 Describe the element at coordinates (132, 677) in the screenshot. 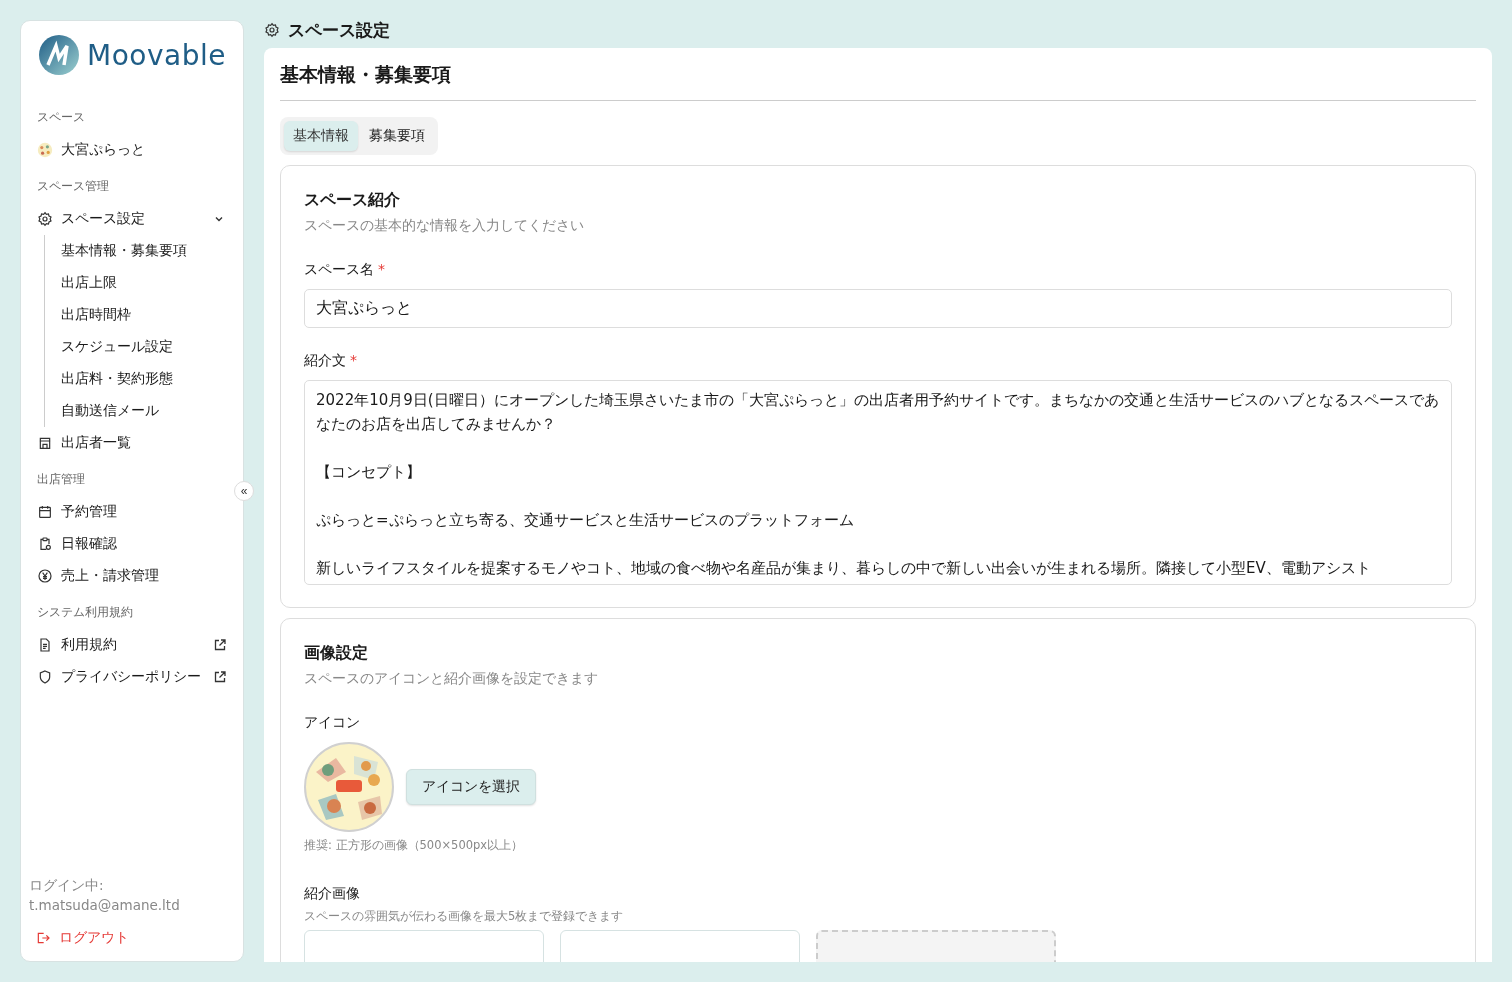

I see `nav-item: プライバシーポリシー` at that location.